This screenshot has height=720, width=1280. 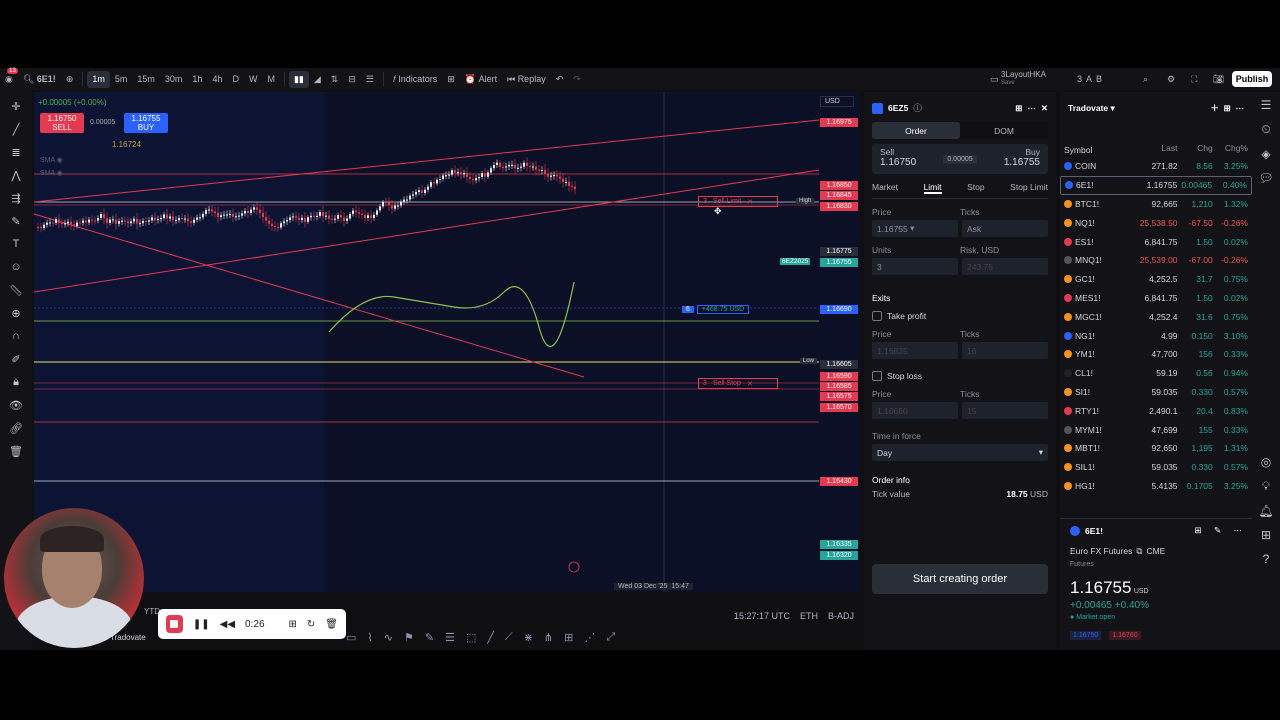 I want to click on bar-style-icon: ⊟, so click(x=352, y=79).